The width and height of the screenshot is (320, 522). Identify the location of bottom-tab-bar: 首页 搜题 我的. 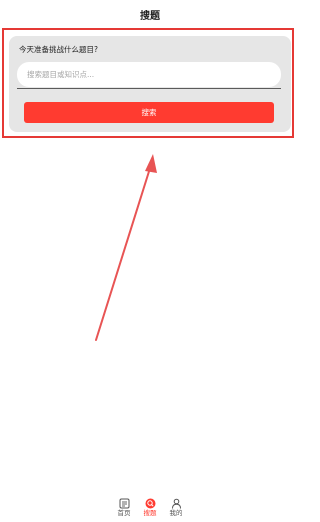
(150, 508).